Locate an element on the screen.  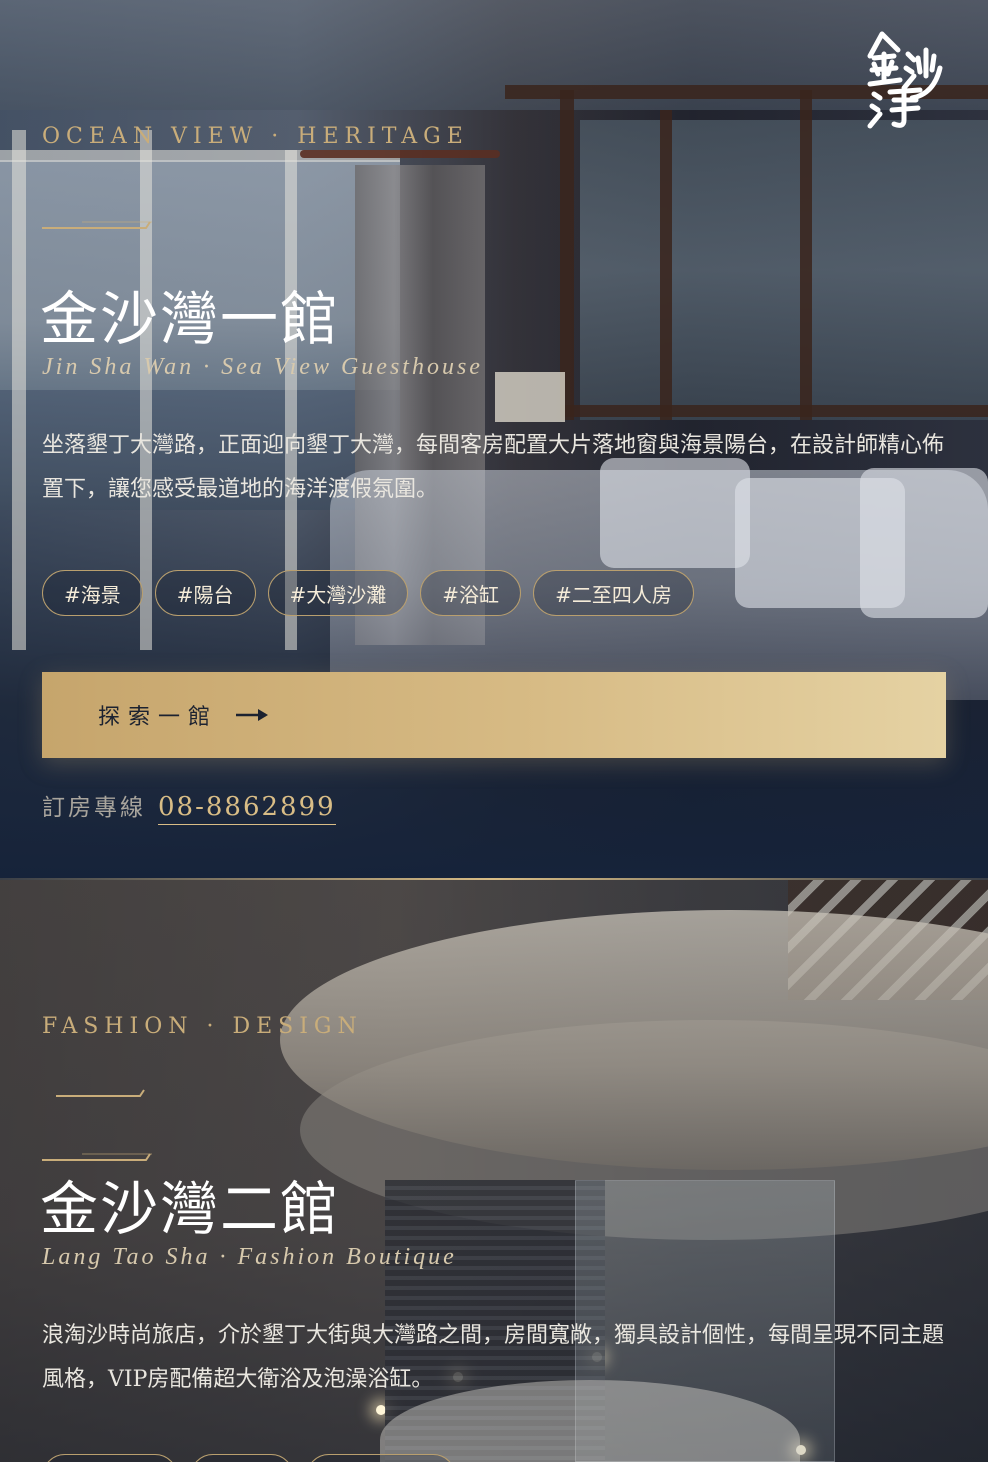
tag-beach: #大灣沙灘 is located at coordinates (338, 593).